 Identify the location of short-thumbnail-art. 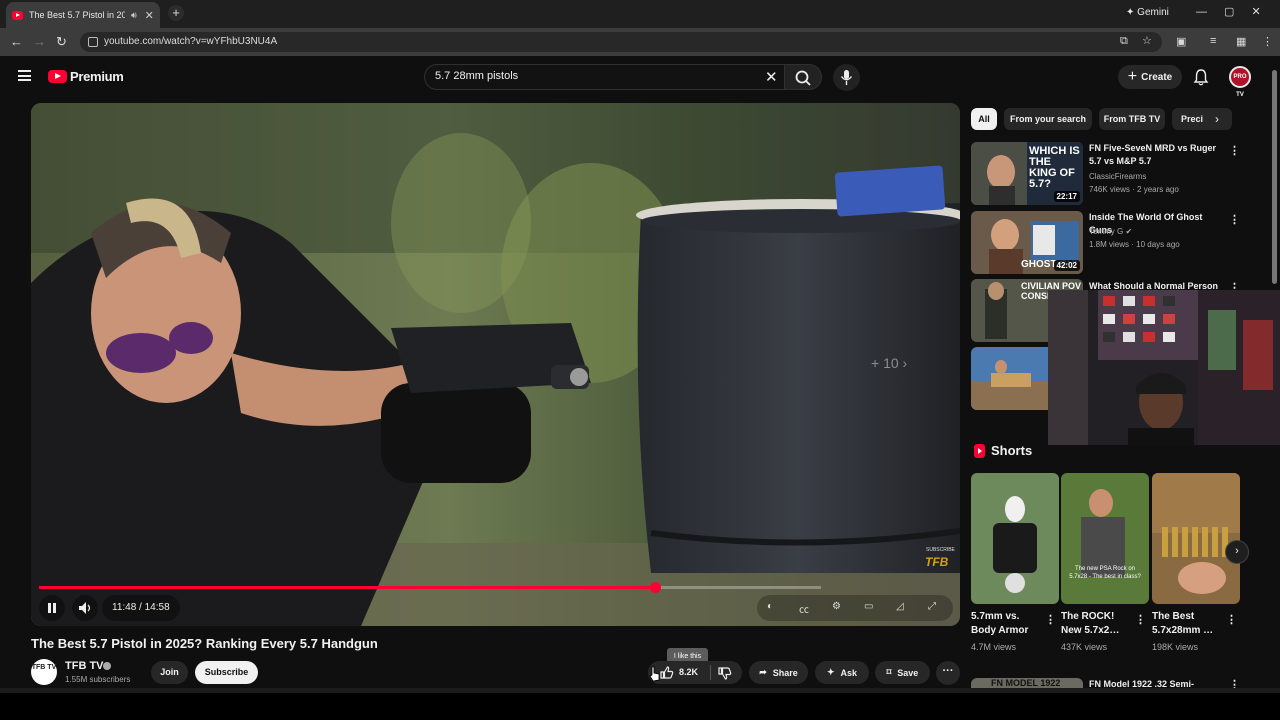
(1105, 538).